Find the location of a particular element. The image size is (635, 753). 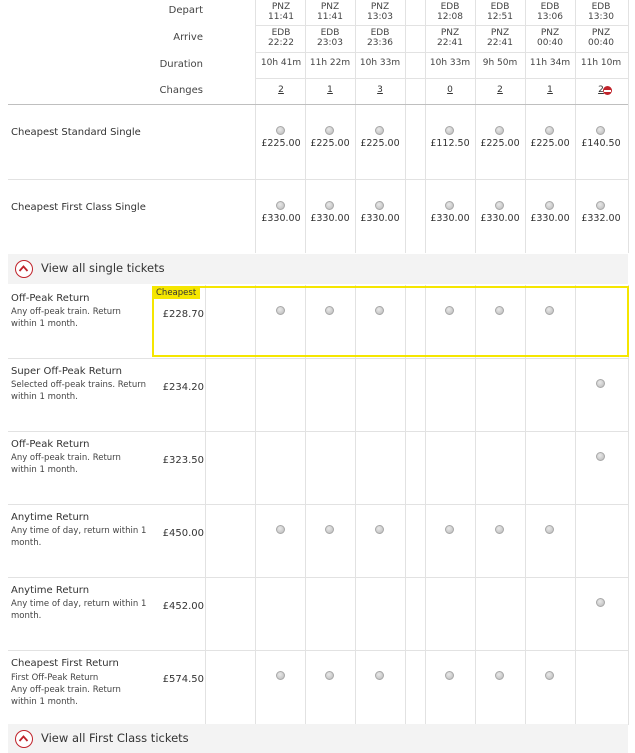

duration-value: 11h 10m is located at coordinates (601, 63).